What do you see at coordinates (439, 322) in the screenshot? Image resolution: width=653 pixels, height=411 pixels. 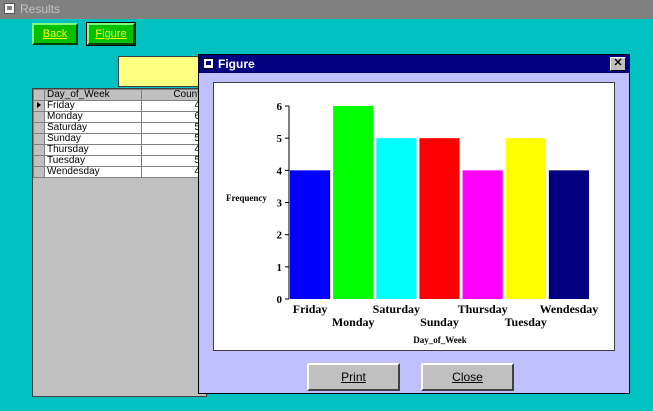 I see `x-tick-label: Sunday` at bounding box center [439, 322].